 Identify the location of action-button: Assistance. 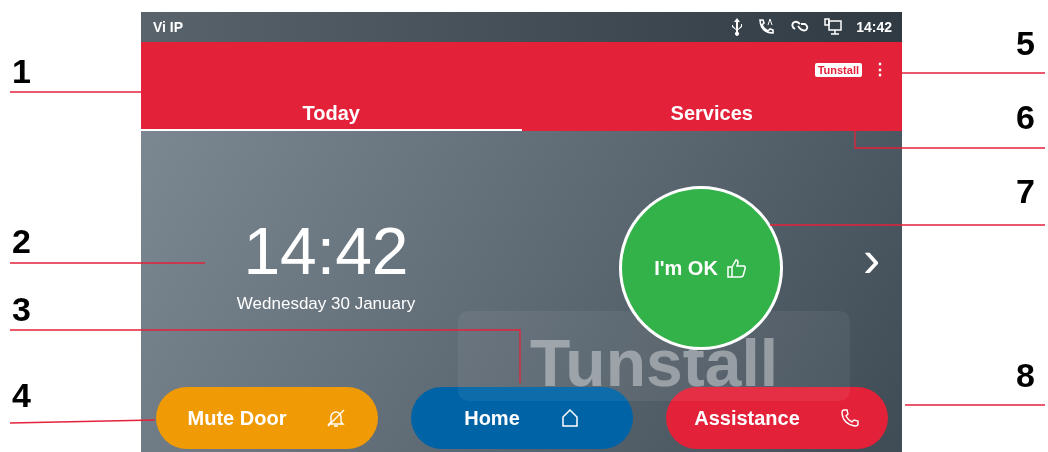
(777, 418).